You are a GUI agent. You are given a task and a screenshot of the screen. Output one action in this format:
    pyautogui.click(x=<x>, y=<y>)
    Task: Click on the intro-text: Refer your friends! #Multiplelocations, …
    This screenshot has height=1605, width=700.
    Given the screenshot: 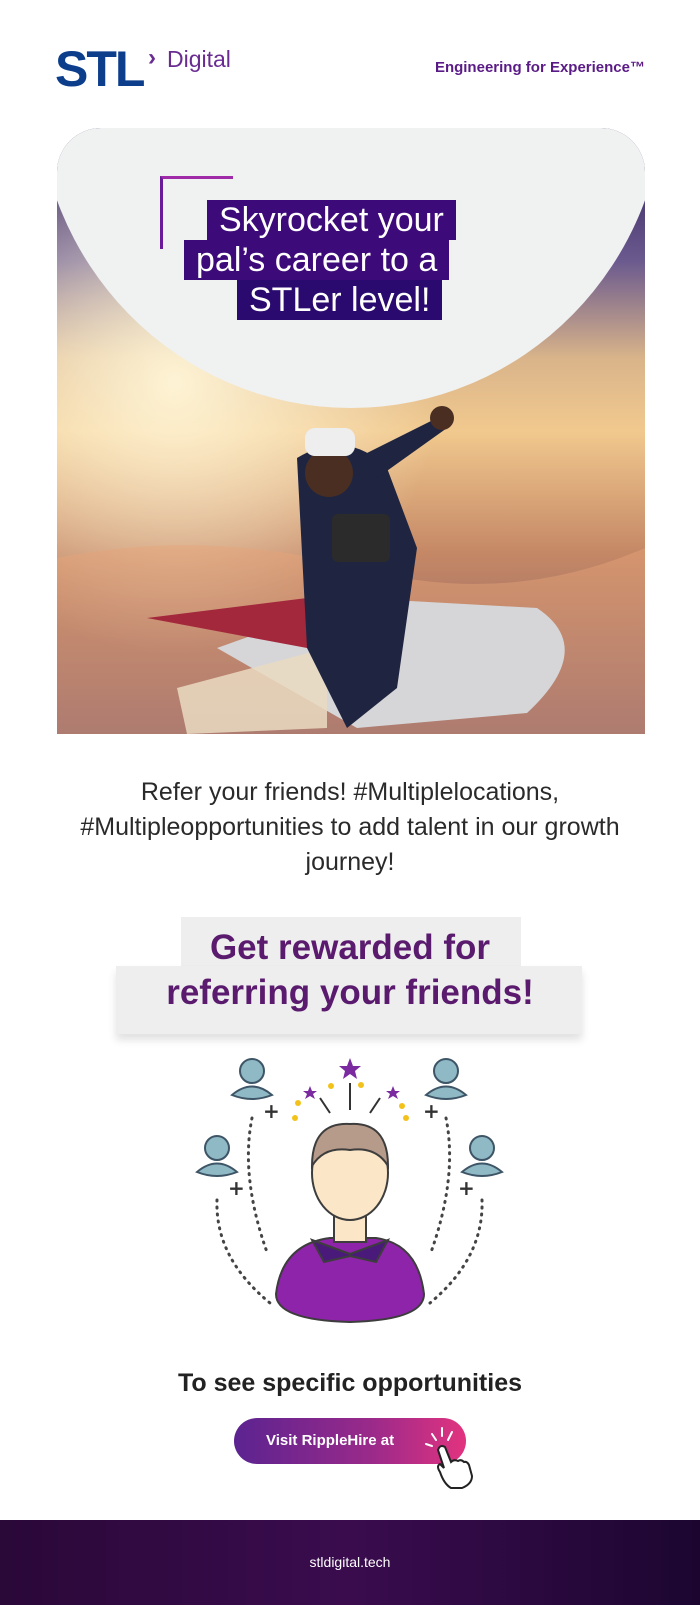 What is the action you would take?
    pyautogui.click(x=350, y=827)
    